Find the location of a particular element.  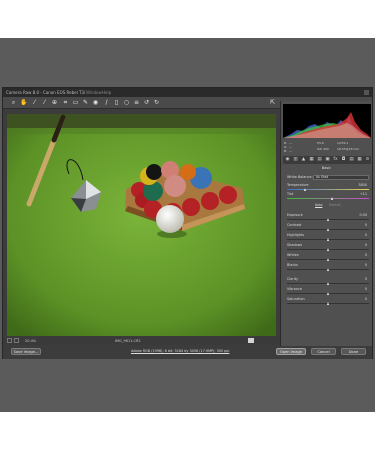

window-title: Camera Raw 8.0 - Canon EOS Rebel T3i is located at coordinates (46, 92).